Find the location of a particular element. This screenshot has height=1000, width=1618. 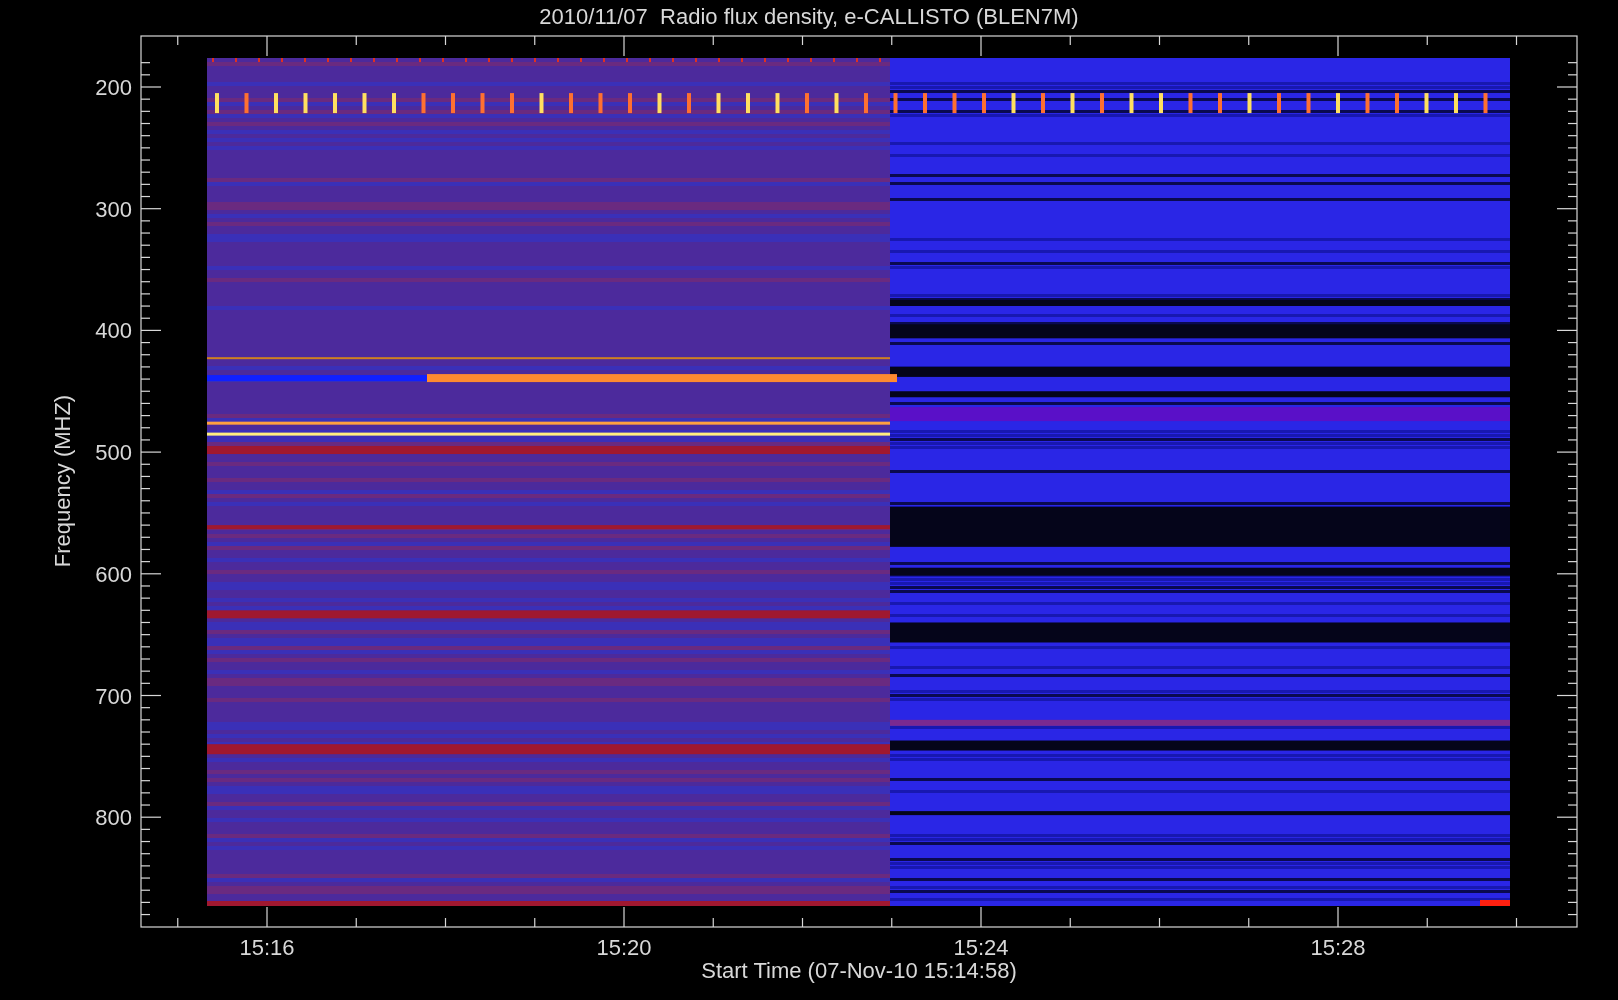

axis-tick-label: 15:24 is located at coordinates (981, 947).